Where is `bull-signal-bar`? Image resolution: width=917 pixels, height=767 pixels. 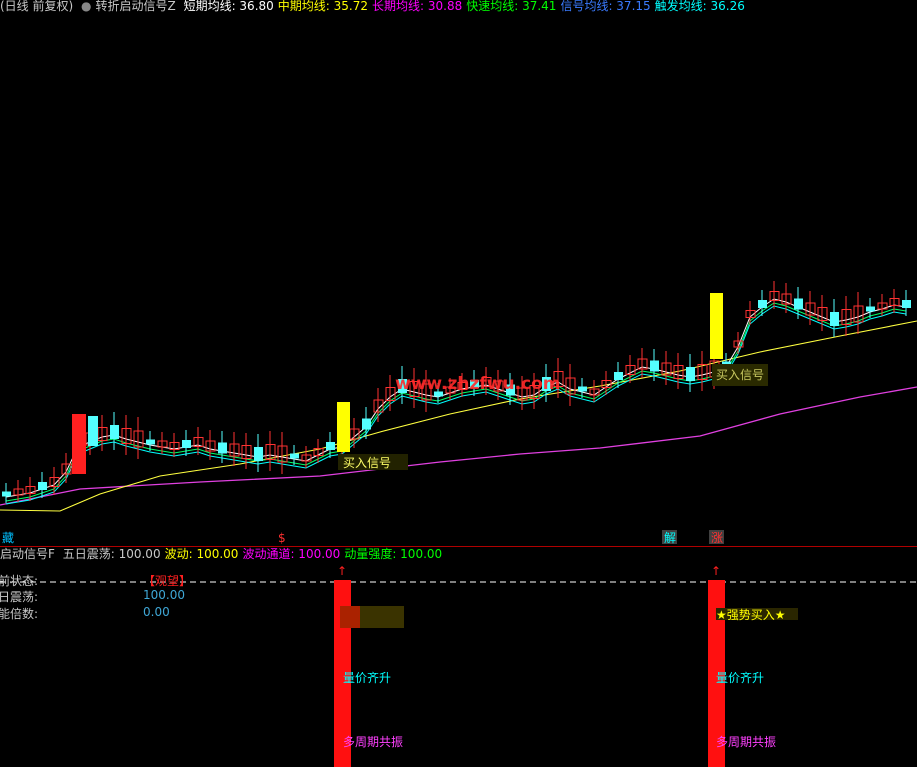 bull-signal-bar is located at coordinates (79, 444).